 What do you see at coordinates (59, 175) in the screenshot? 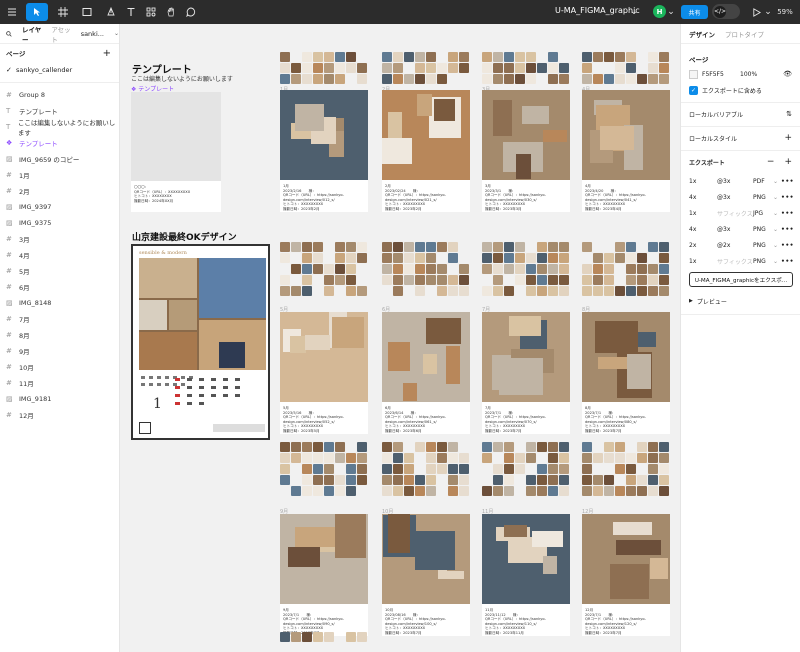
I see `layer-item: #1月` at bounding box center [59, 175].